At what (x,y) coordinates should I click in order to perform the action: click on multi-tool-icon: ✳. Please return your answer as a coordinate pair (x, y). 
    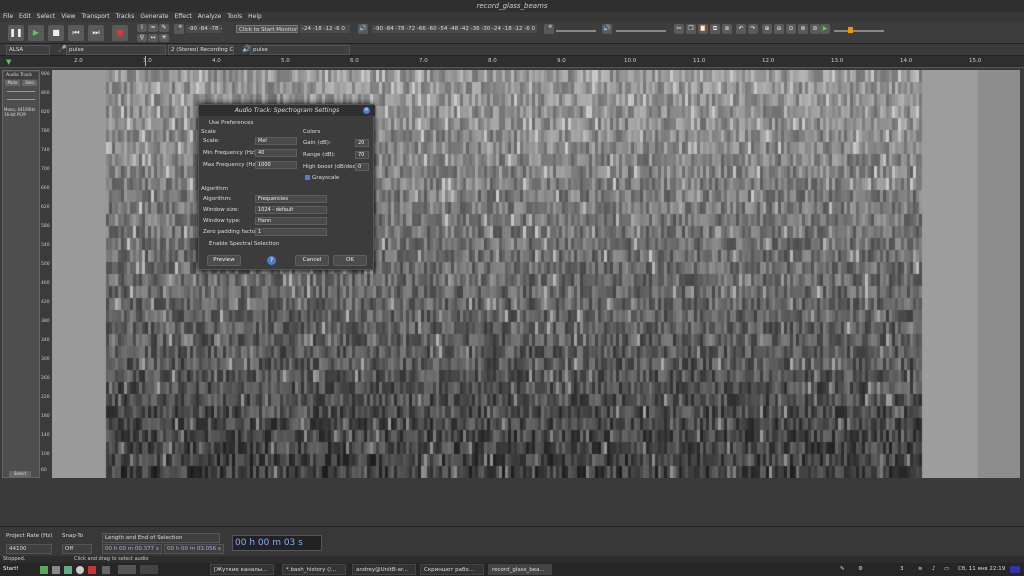
    Looking at the image, I should click on (164, 38).